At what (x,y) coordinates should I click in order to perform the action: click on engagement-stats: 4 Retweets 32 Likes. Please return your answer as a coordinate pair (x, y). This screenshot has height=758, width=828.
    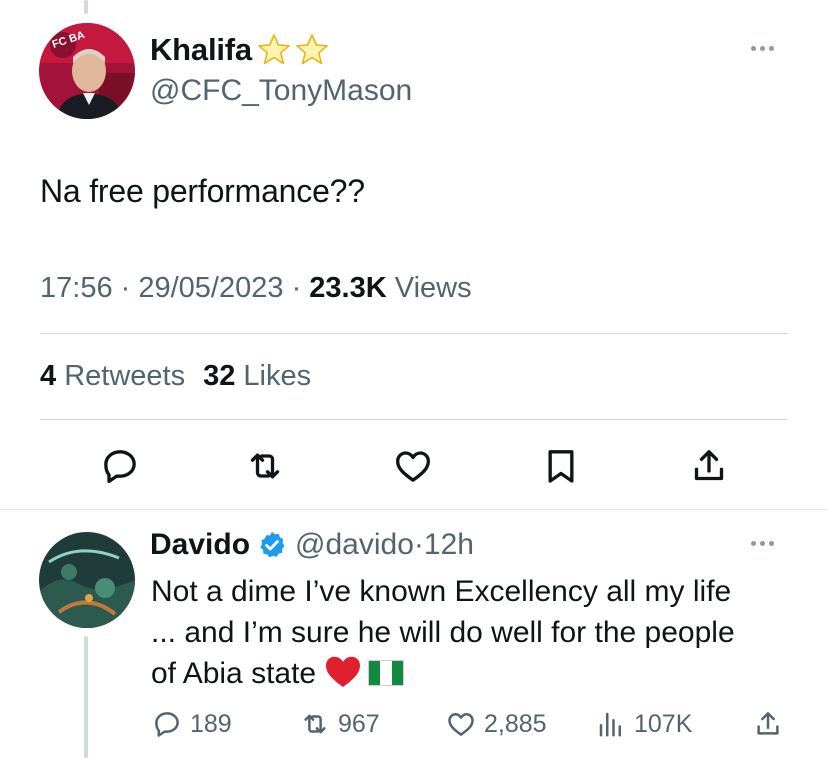
    Looking at the image, I should click on (175, 376).